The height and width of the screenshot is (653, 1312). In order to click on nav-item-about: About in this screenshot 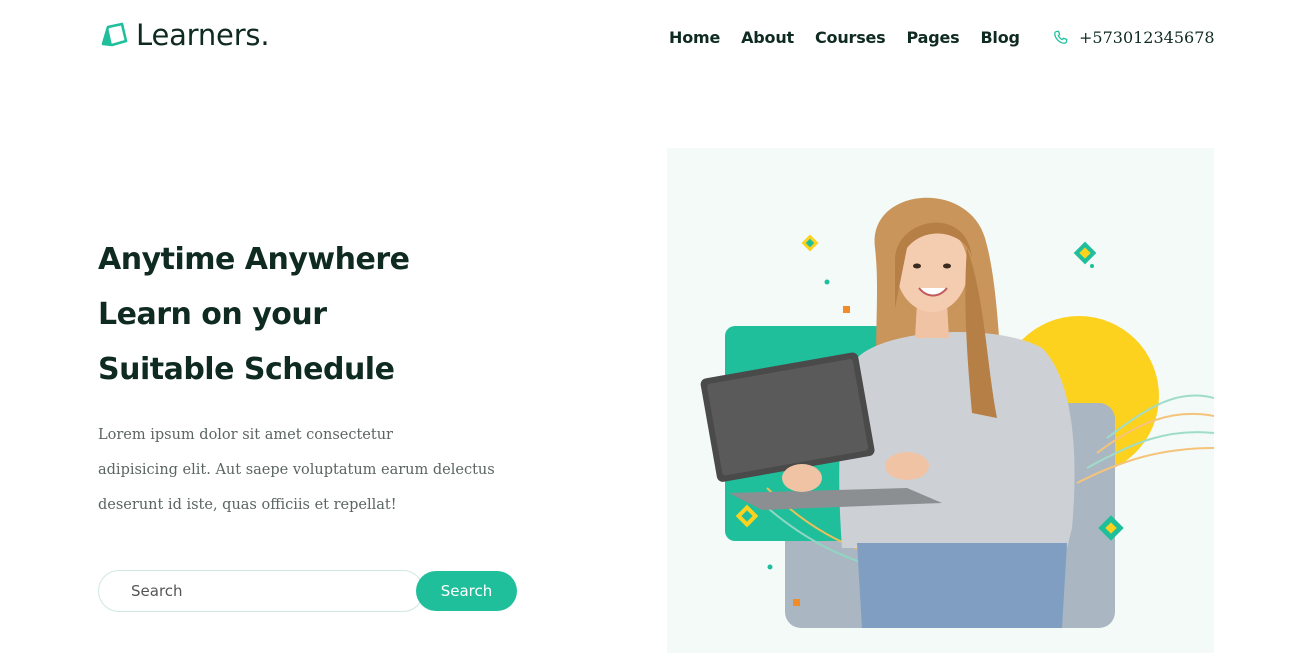, I will do `click(767, 37)`.